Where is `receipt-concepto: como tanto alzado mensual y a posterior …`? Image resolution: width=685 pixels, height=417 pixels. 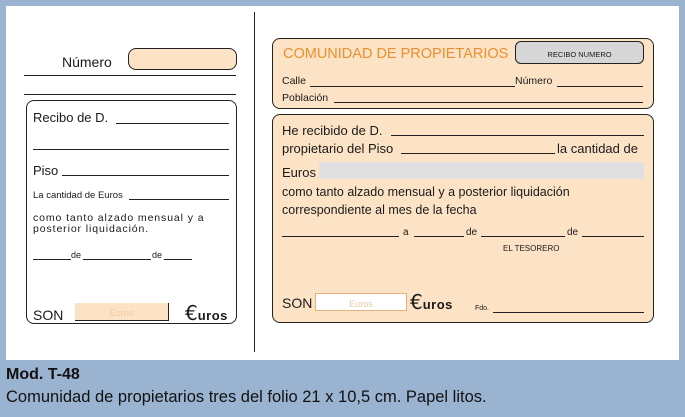
receipt-concepto: como tanto alzado mensual y a posterior … is located at coordinates (426, 201).